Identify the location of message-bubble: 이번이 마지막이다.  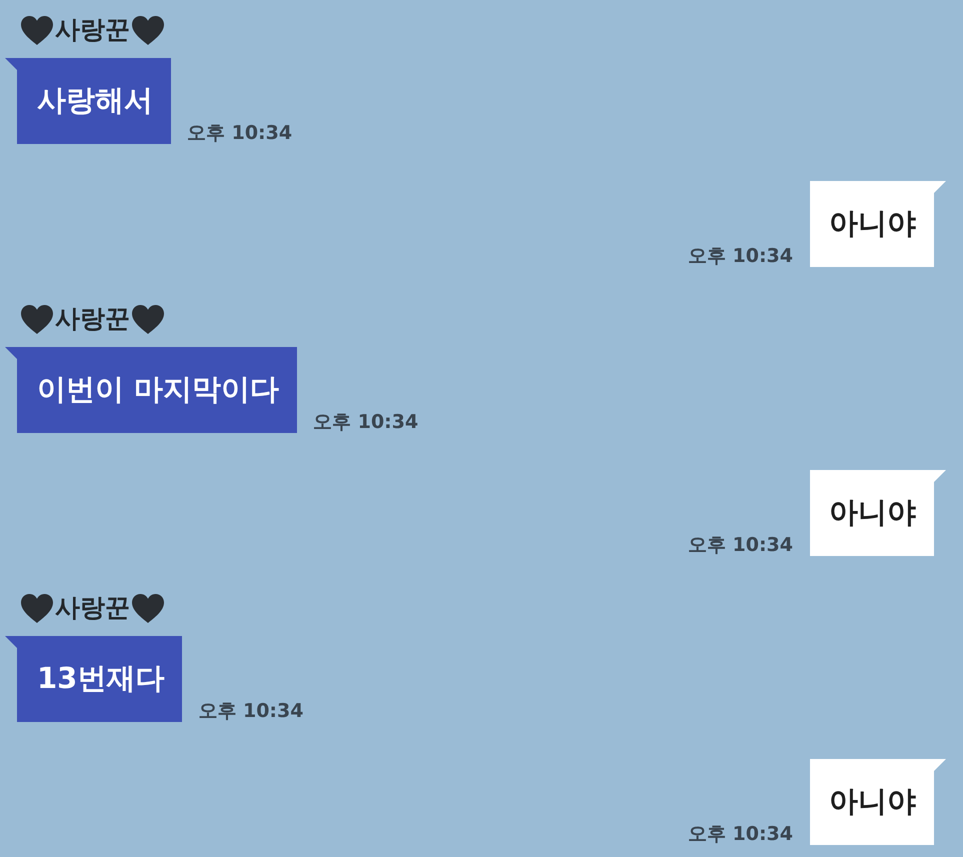
(151, 390).